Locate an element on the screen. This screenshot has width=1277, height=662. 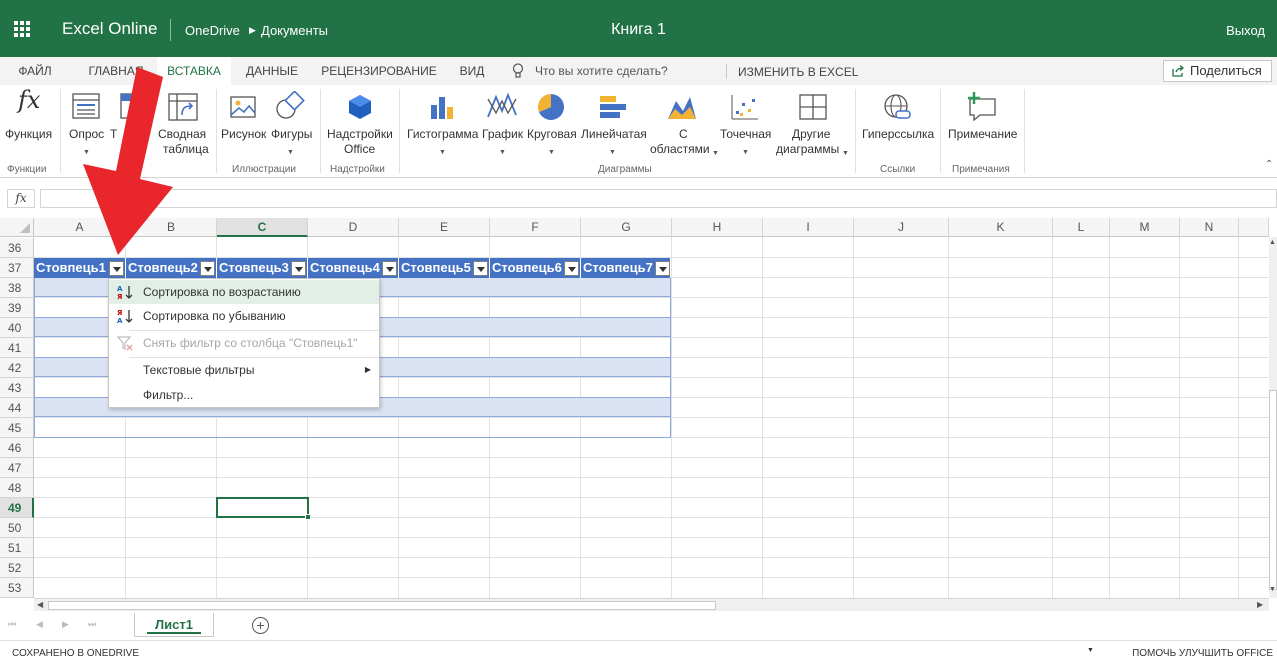
shapes-button: Фигуры ▼ is located at coordinates (291, 122).